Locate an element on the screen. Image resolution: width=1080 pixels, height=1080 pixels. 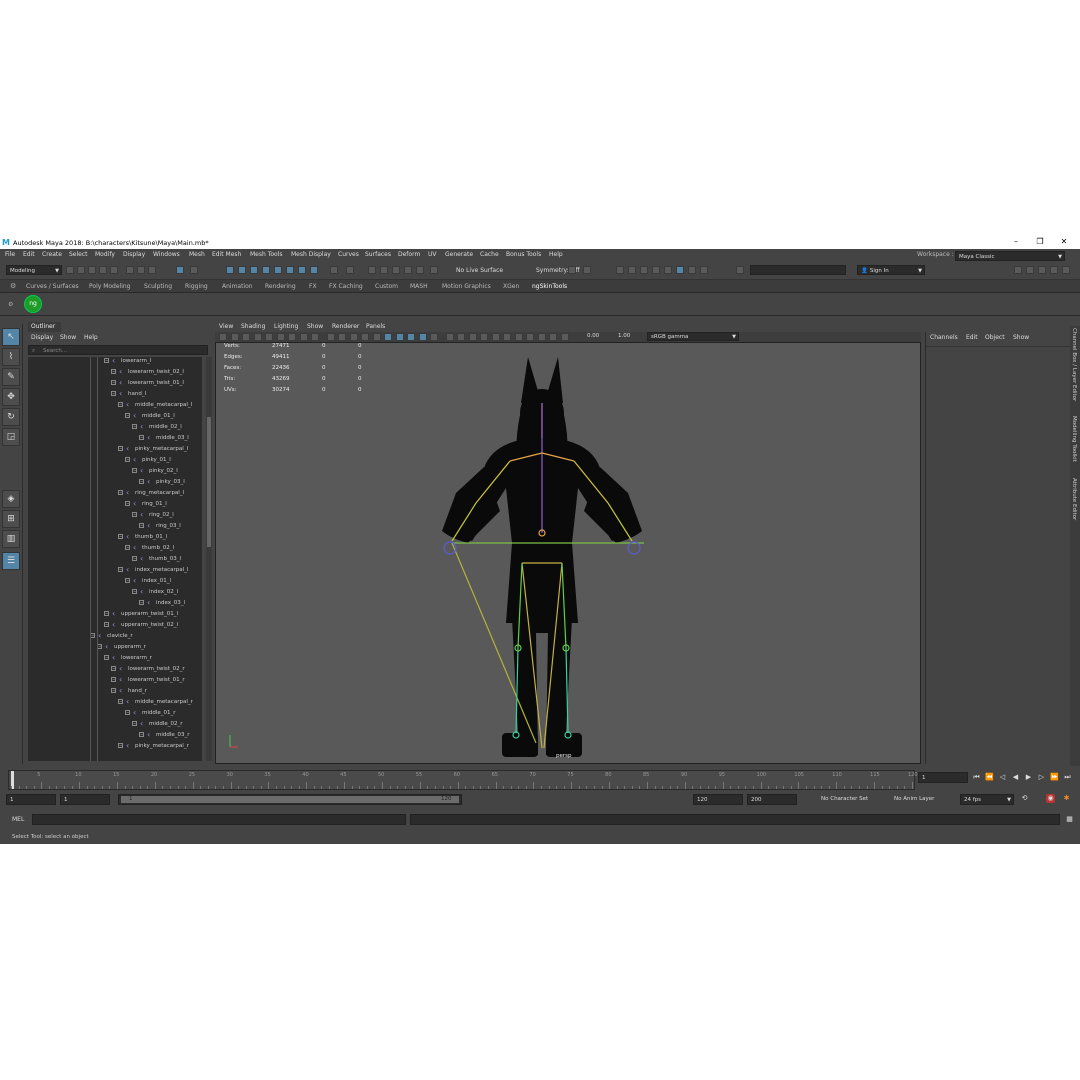
redo-icon is located at coordinates (114, 270).